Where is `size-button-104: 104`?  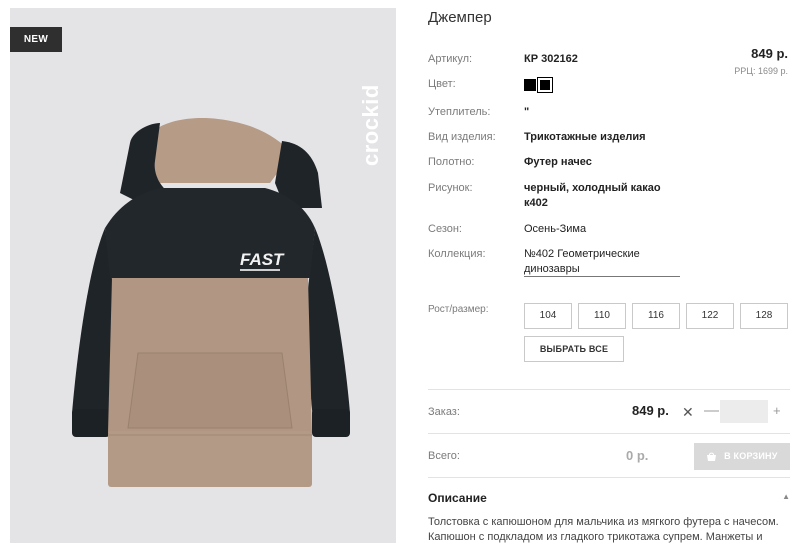 size-button-104: 104 is located at coordinates (548, 316).